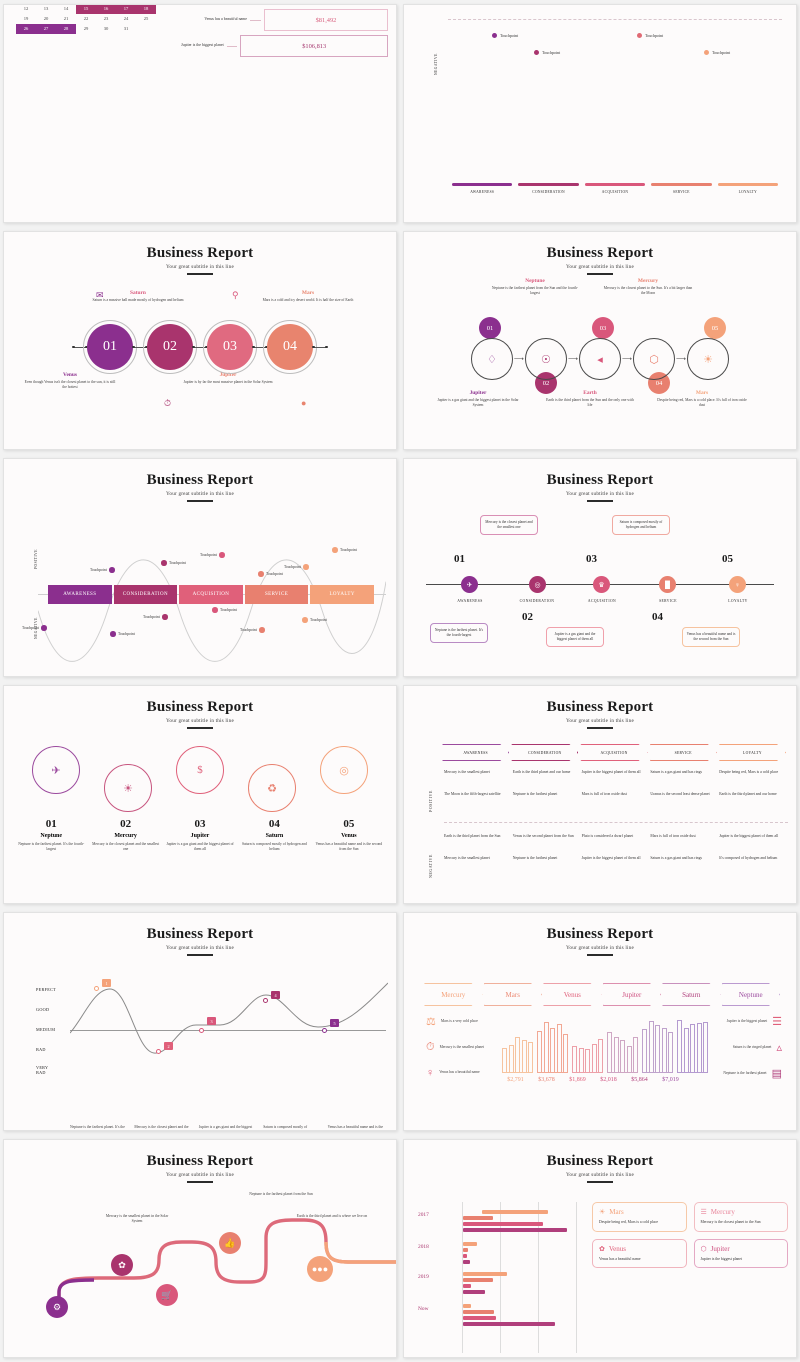  Describe the element at coordinates (491, 359) in the screenshot. I see `people-icon: ♢` at that location.